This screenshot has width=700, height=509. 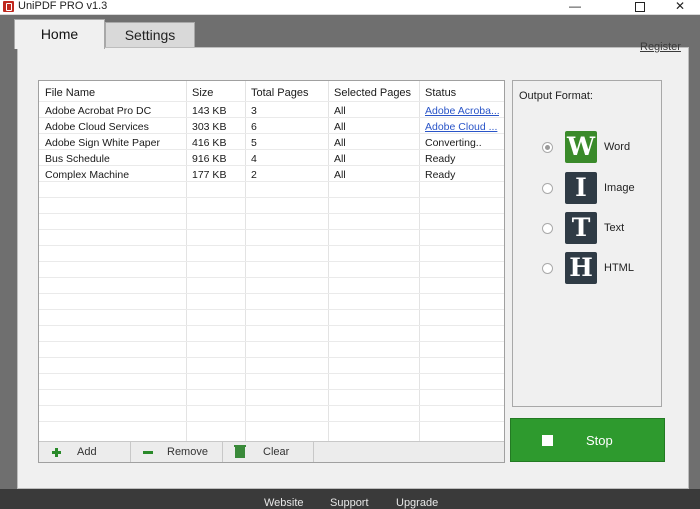 What do you see at coordinates (349, 503) in the screenshot?
I see `footer-support-link: Support` at bounding box center [349, 503].